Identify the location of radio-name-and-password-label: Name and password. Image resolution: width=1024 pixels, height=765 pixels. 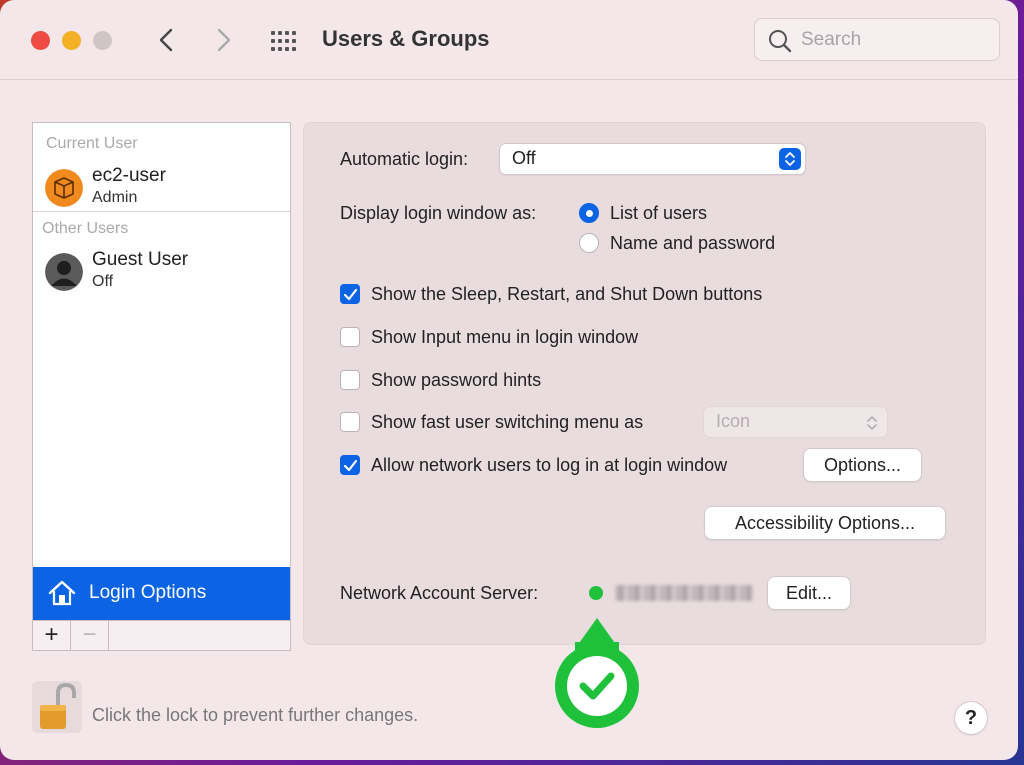
(693, 243).